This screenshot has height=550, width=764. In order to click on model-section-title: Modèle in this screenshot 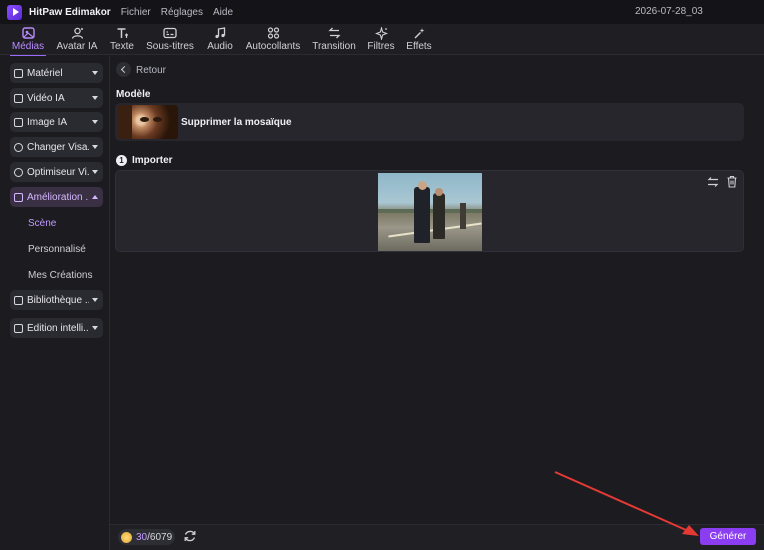, I will do `click(133, 94)`.